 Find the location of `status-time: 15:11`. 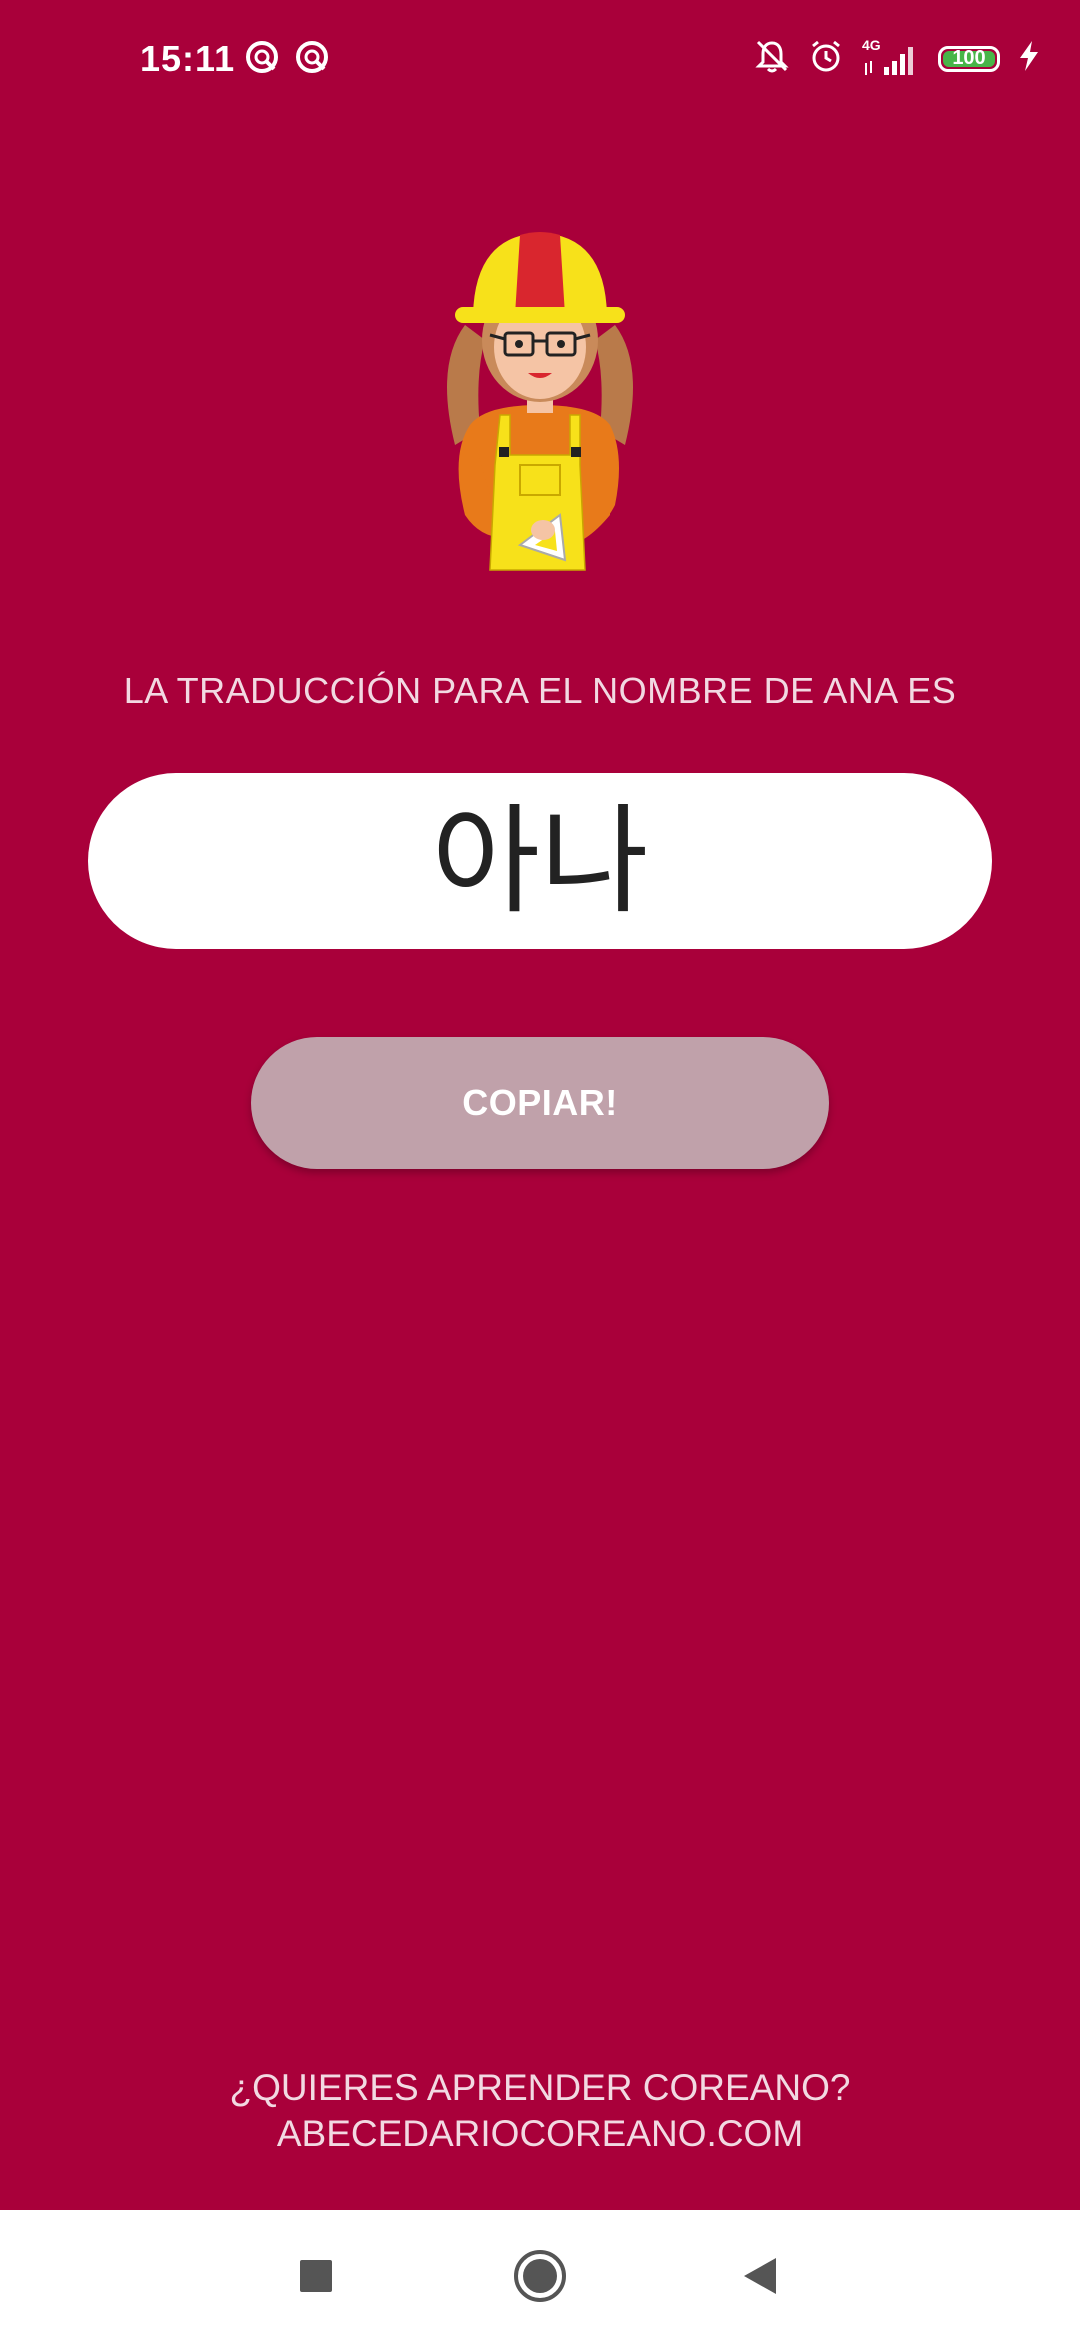

status-time: 15:11 is located at coordinates (188, 58).